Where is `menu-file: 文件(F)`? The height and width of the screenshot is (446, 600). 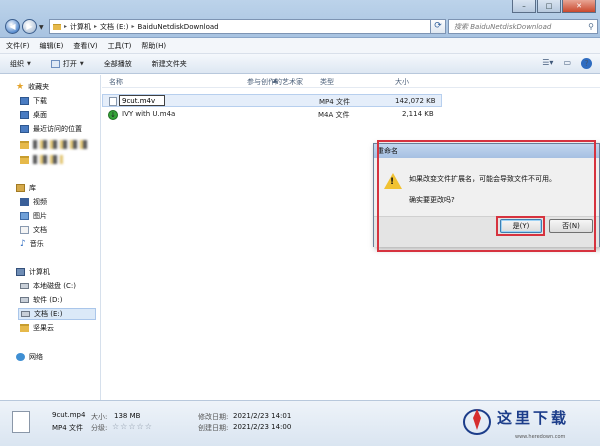 menu-file: 文件(F) is located at coordinates (18, 46).